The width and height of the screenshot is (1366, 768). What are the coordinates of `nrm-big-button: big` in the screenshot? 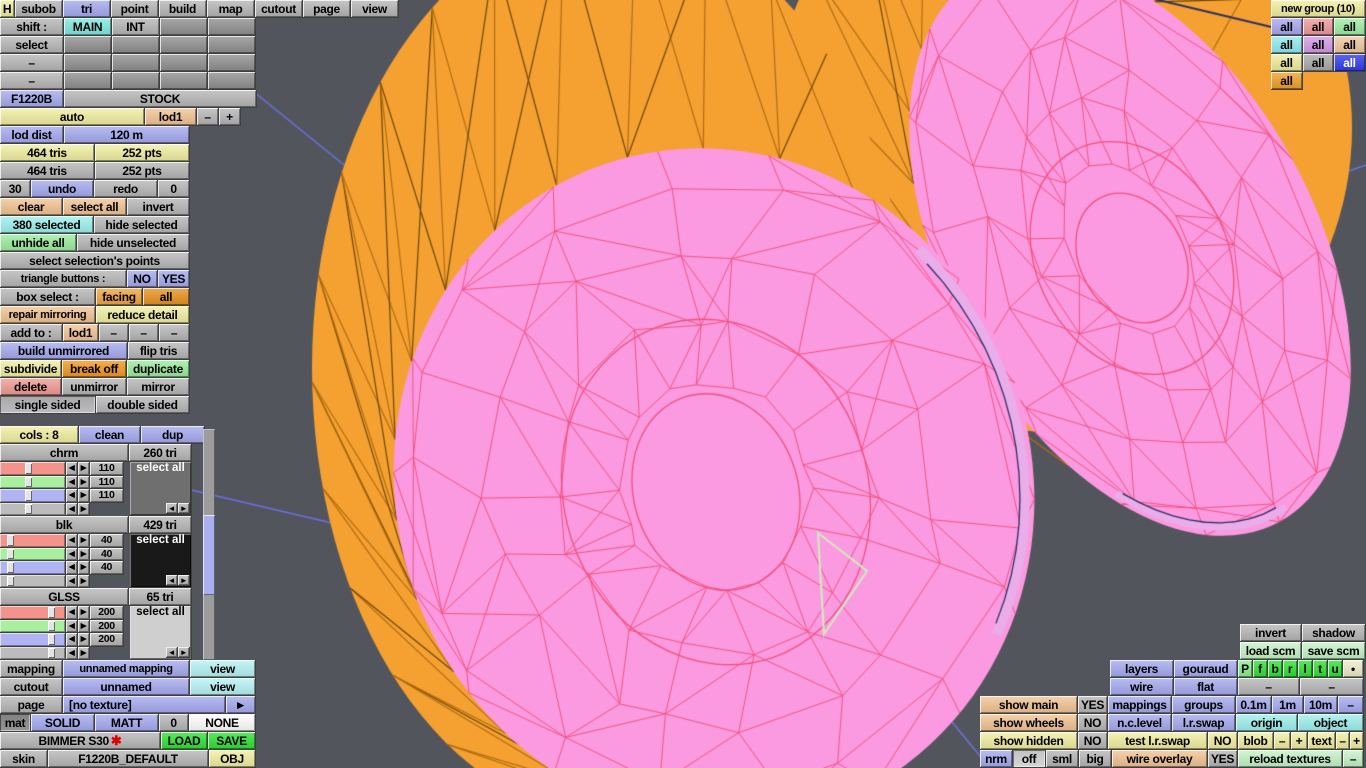 It's located at (1095, 759).